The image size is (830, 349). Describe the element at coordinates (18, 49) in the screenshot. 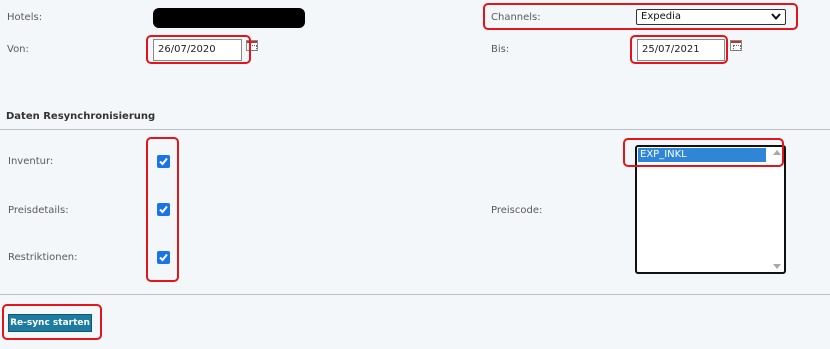

I see `von-label: Von:` at that location.